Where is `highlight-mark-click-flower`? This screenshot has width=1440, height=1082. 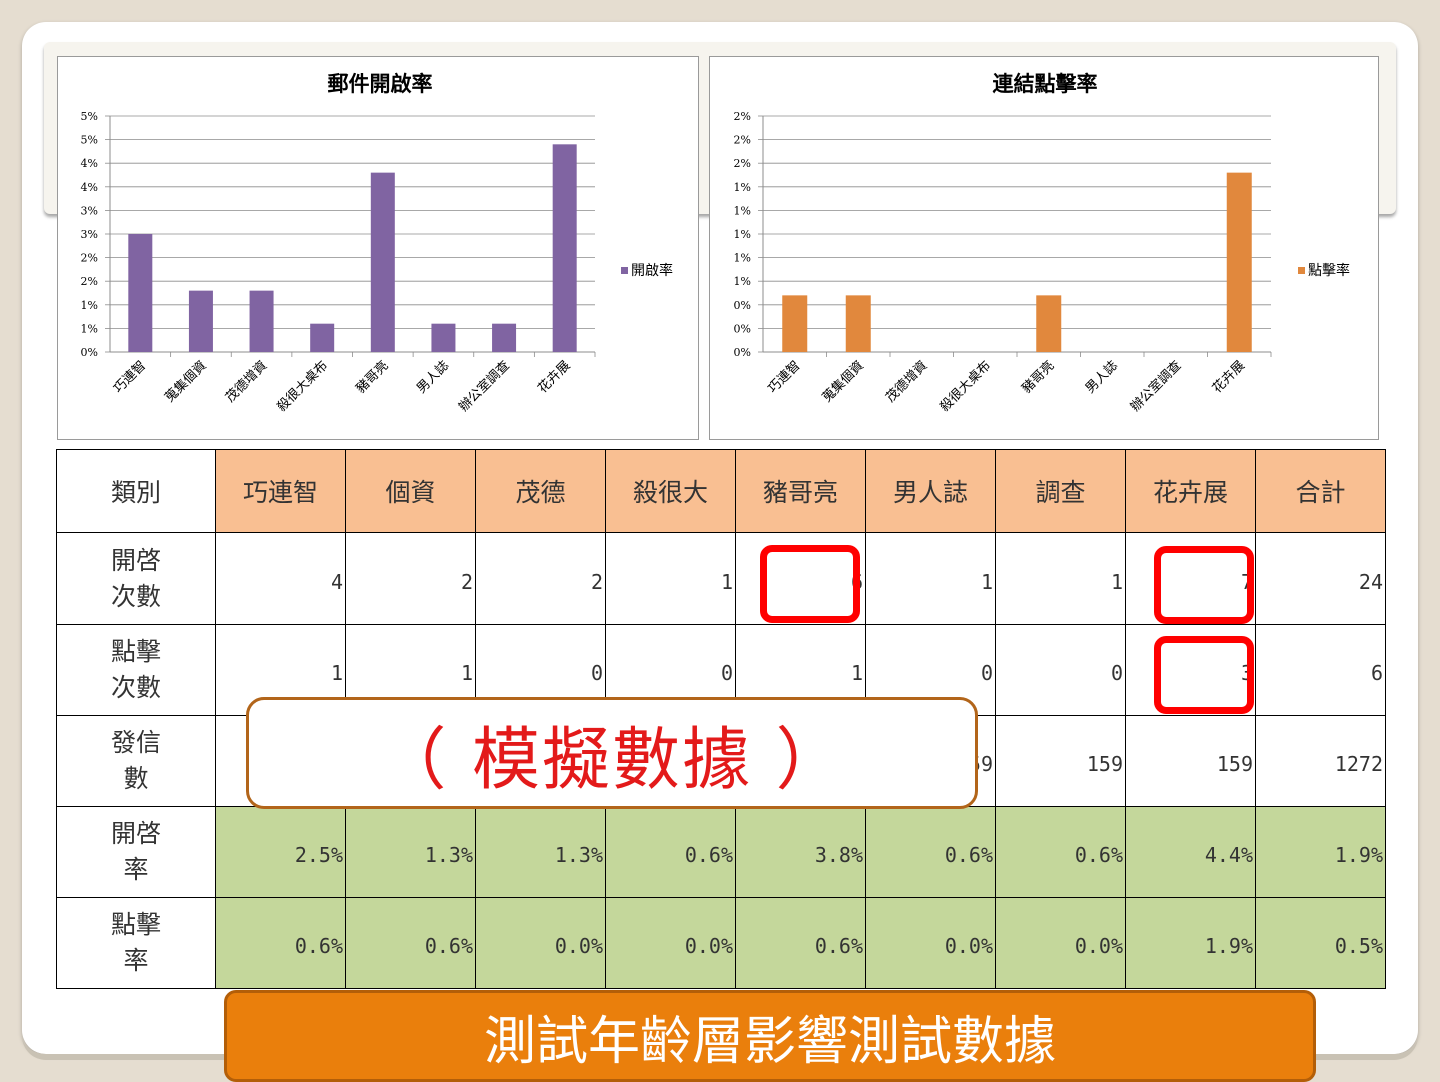 highlight-mark-click-flower is located at coordinates (1204, 675).